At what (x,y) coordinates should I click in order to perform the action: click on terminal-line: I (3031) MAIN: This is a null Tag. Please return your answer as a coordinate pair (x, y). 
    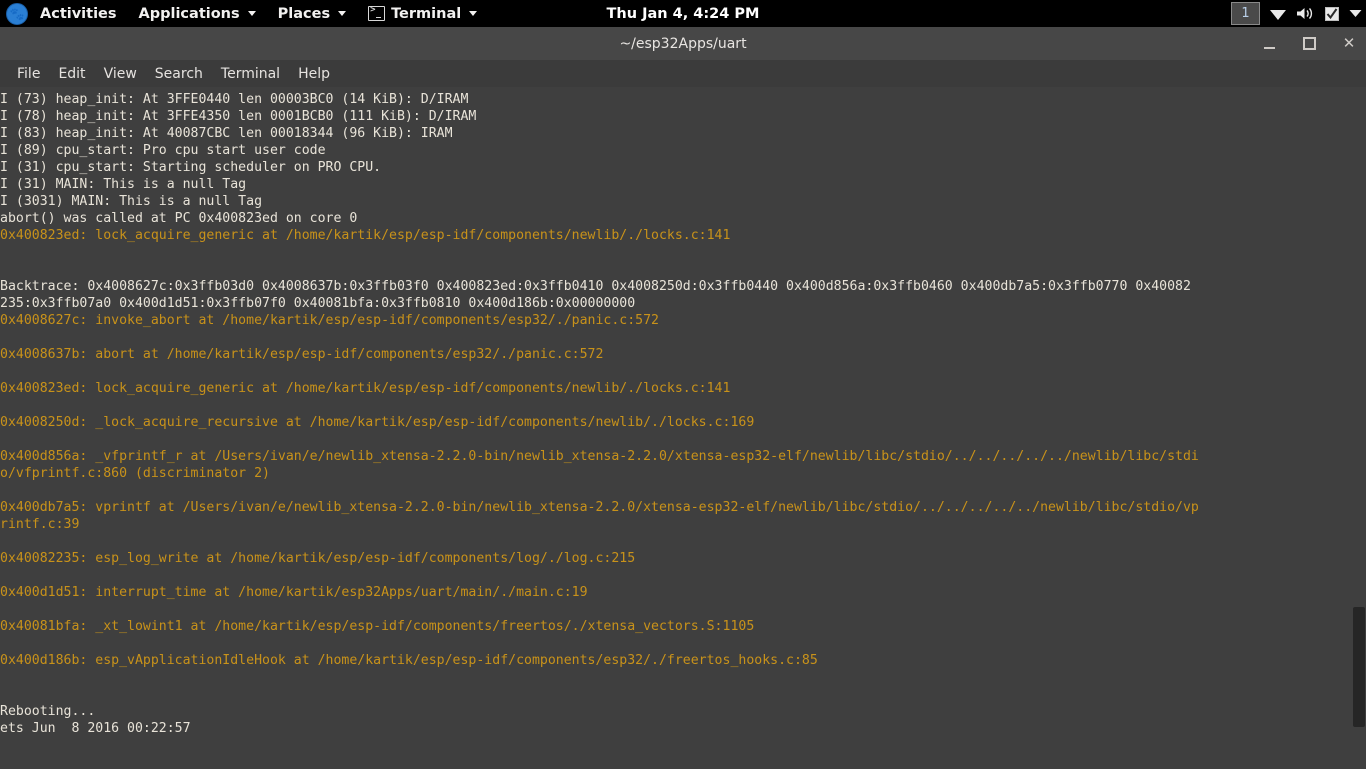
    Looking at the image, I should click on (131, 201).